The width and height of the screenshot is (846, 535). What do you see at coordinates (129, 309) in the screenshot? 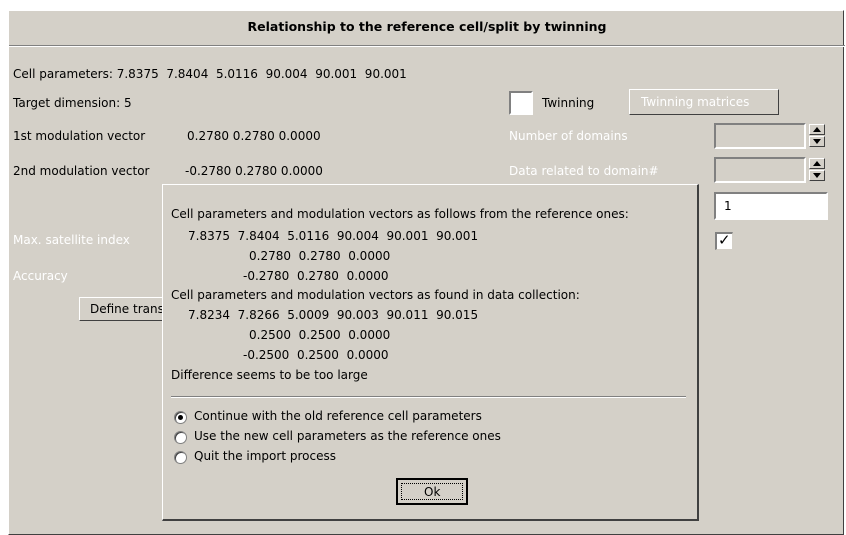
I see `define-button-label: Define transf` at bounding box center [129, 309].